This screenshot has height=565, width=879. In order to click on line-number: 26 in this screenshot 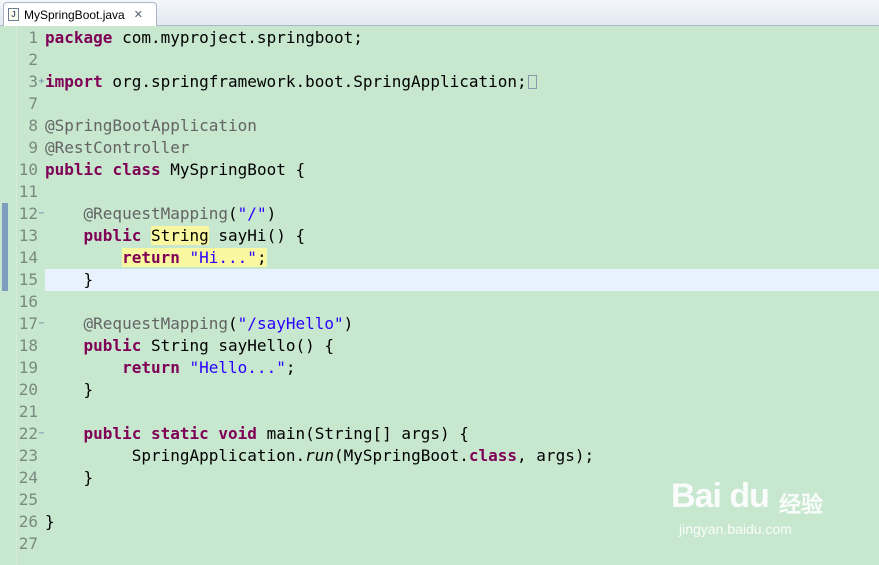, I will do `click(28, 521)`.